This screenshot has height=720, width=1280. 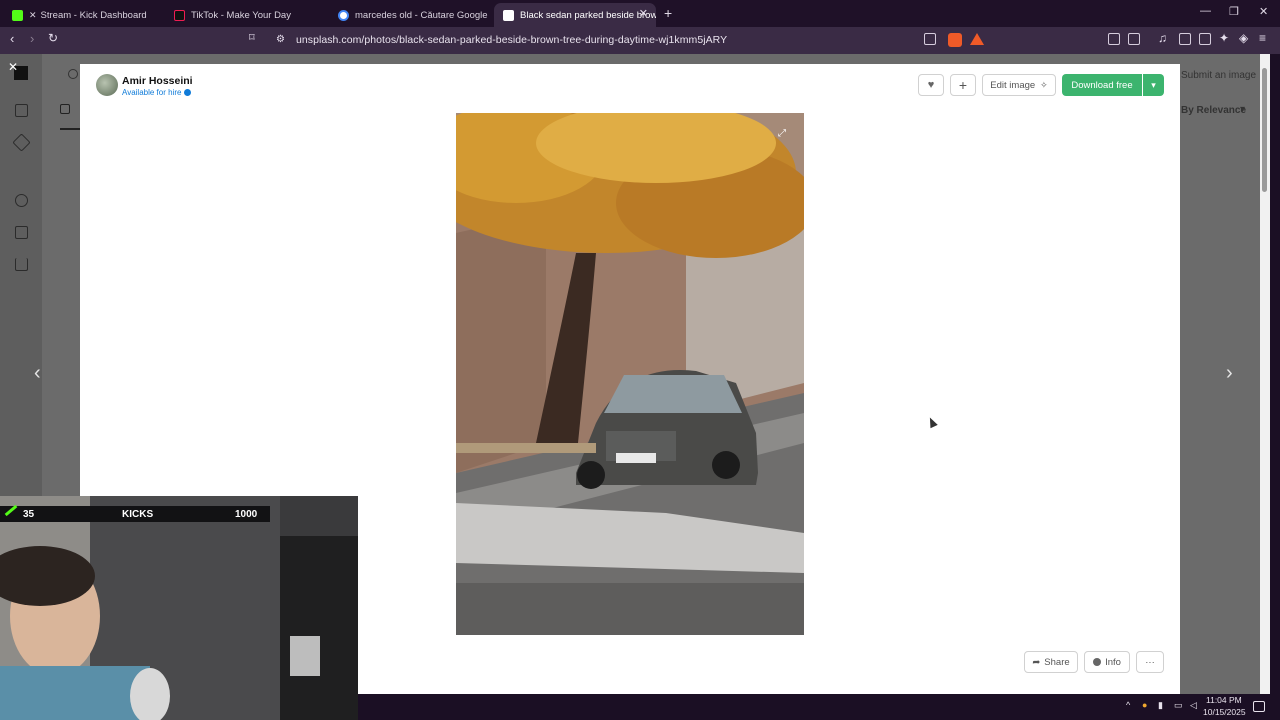 What do you see at coordinates (643, 13) in the screenshot?
I see `close-tab-icon: ✕` at bounding box center [643, 13].